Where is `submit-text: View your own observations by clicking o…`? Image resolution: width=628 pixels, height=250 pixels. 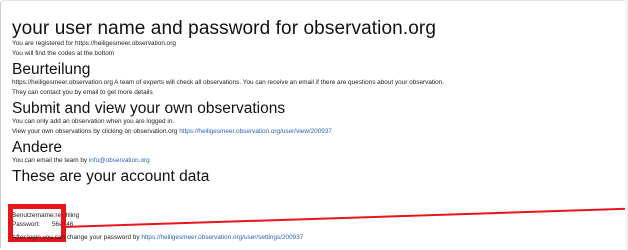
submit-text: View your own observations by clicking o… is located at coordinates (319, 132).